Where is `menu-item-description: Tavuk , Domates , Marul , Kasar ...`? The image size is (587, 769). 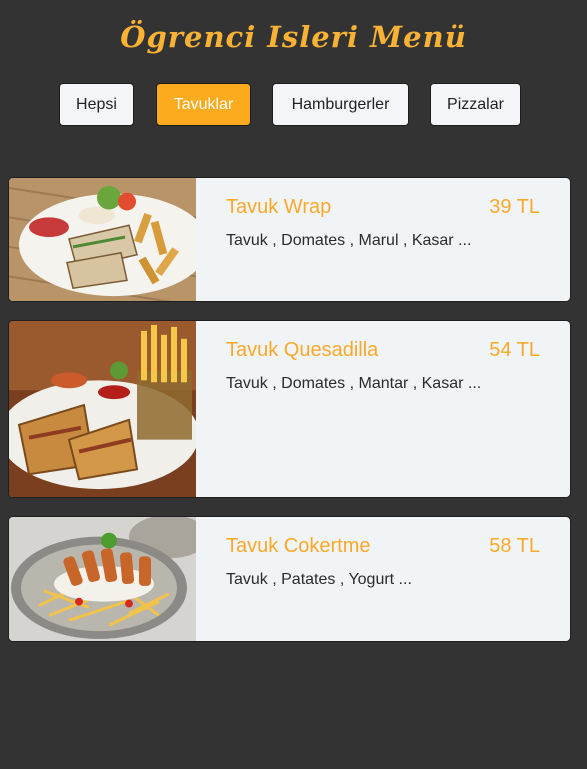 menu-item-description: Tavuk , Domates , Marul , Kasar ... is located at coordinates (349, 240).